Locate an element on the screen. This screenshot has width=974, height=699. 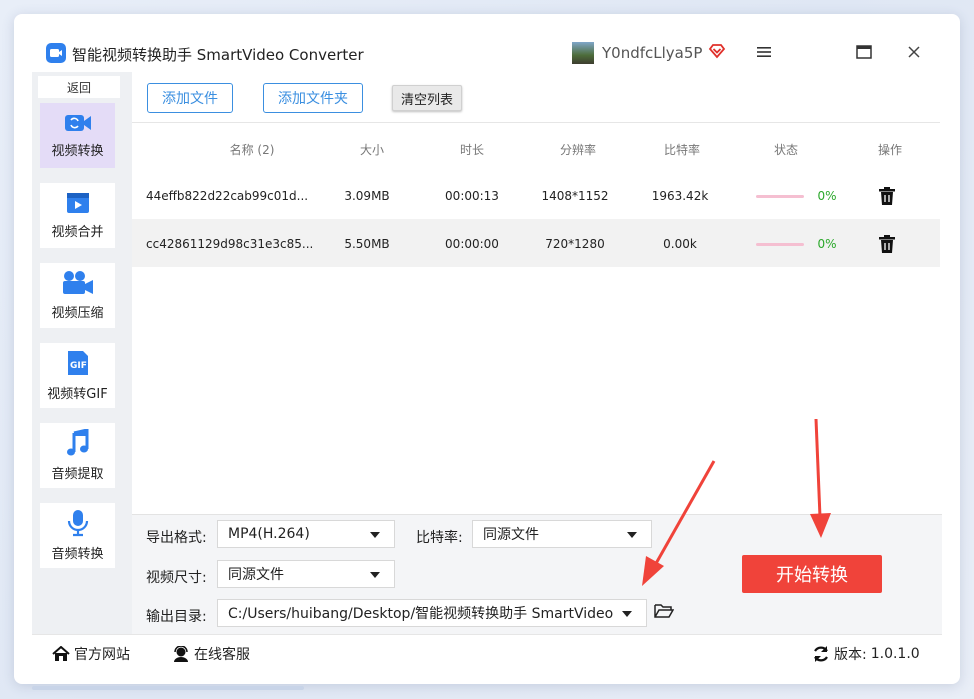
svg-text: GIF is located at coordinates (78, 366).